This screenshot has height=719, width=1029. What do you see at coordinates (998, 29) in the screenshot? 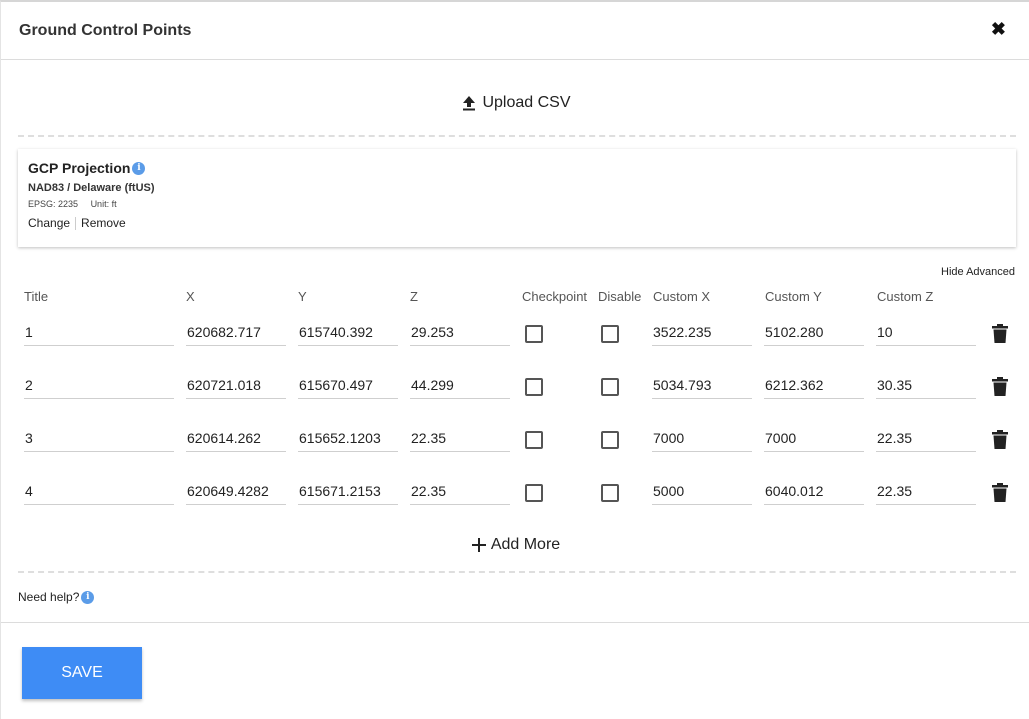
I see `close-icon: ✖` at bounding box center [998, 29].